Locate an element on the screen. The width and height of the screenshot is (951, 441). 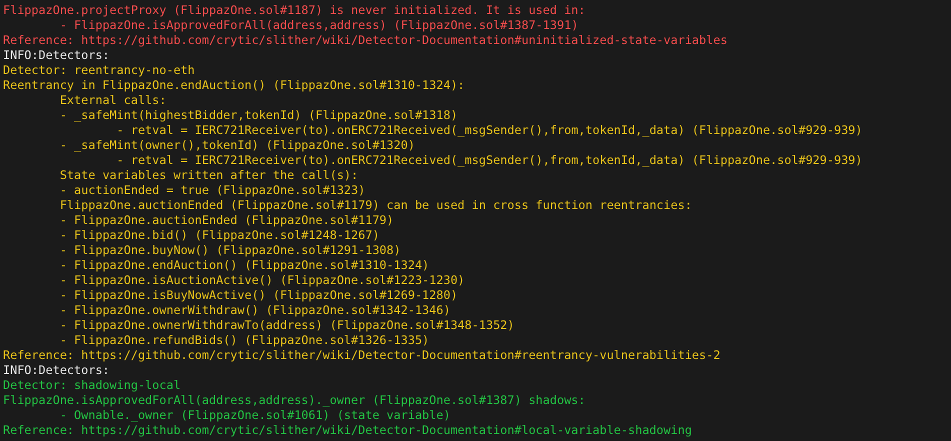
terminal-line: Reference: https://github.com/crytic/slither/wiki/Detector-Documentation#reentrancy-vulnerabilities-2 is located at coordinates (361, 355).